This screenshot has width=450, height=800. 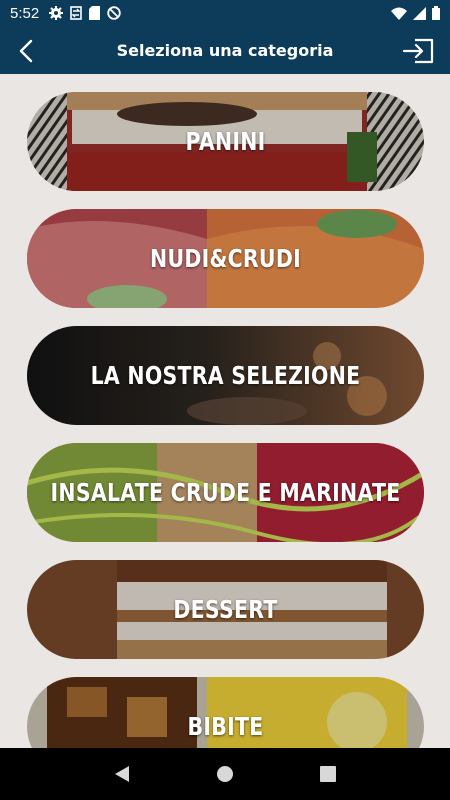 What do you see at coordinates (95, 13) in the screenshot?
I see `sd-card-icon` at bounding box center [95, 13].